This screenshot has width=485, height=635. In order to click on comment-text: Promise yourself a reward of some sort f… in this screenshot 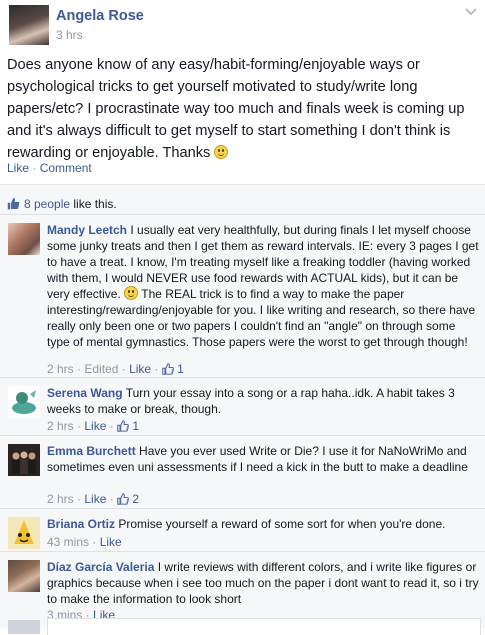, I will do `click(282, 524)`.